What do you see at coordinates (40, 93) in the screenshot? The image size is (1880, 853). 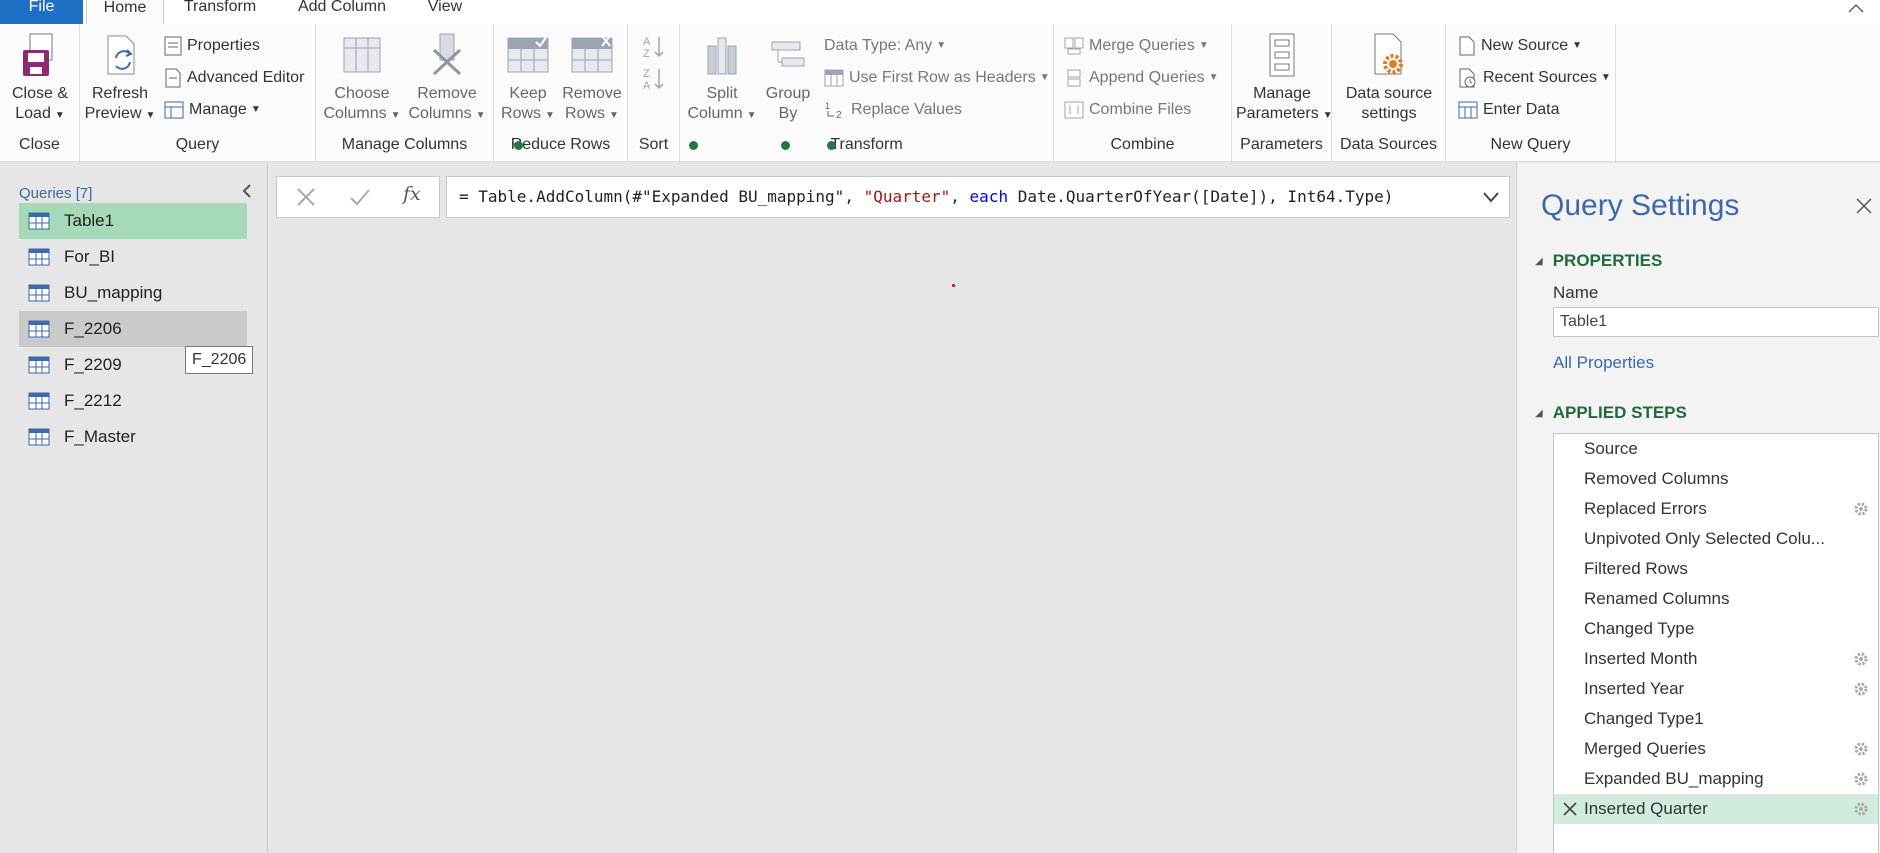 I see `close-load-label-1: Close &` at bounding box center [40, 93].